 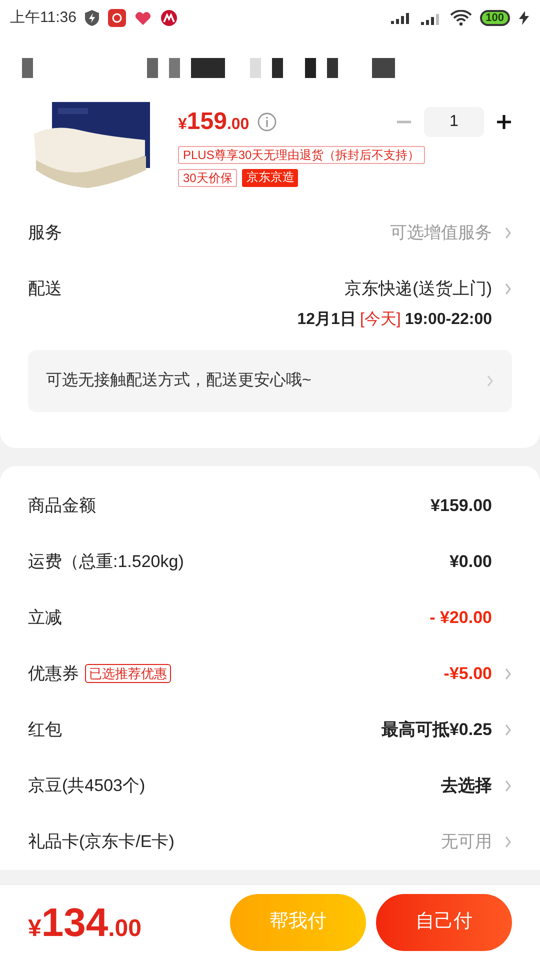 What do you see at coordinates (214, 122) in the screenshot?
I see `product-price: ¥159.00` at bounding box center [214, 122].